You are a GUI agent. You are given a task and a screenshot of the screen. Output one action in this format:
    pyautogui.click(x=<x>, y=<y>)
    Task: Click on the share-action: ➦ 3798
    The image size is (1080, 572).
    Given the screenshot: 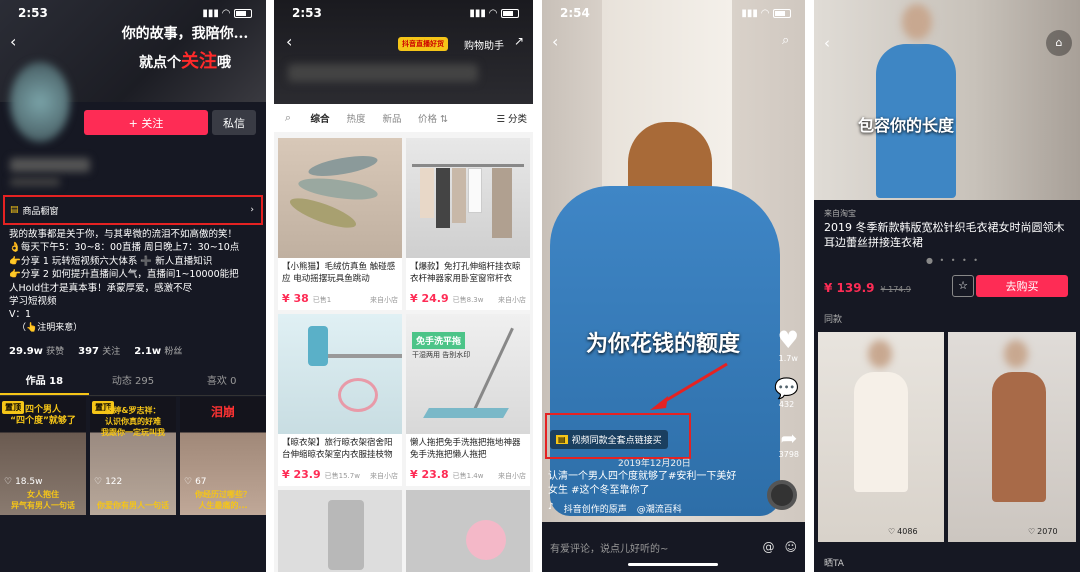 What is the action you would take?
    pyautogui.click(x=789, y=442)
    